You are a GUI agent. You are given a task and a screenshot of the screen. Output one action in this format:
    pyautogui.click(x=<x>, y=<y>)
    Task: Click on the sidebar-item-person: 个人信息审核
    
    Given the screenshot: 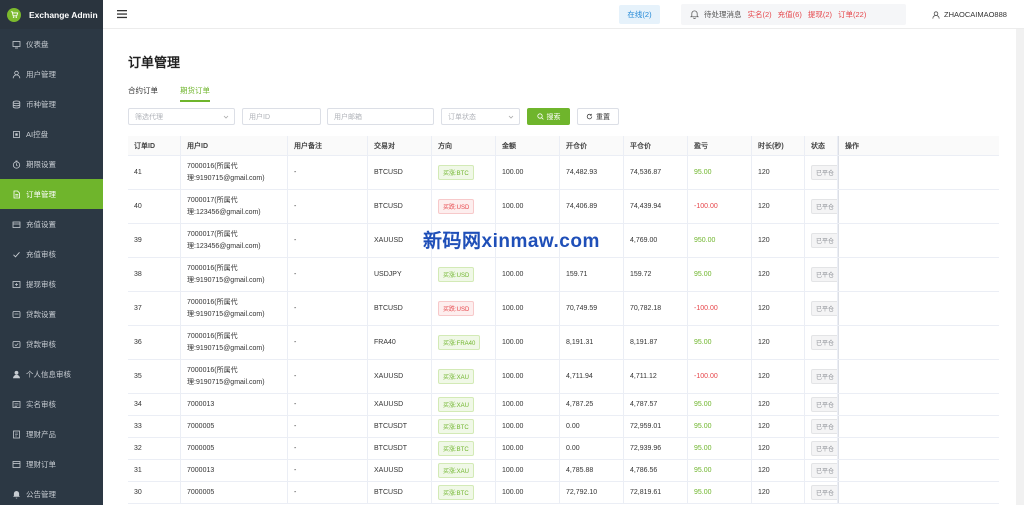 What is the action you would take?
    pyautogui.click(x=51, y=374)
    